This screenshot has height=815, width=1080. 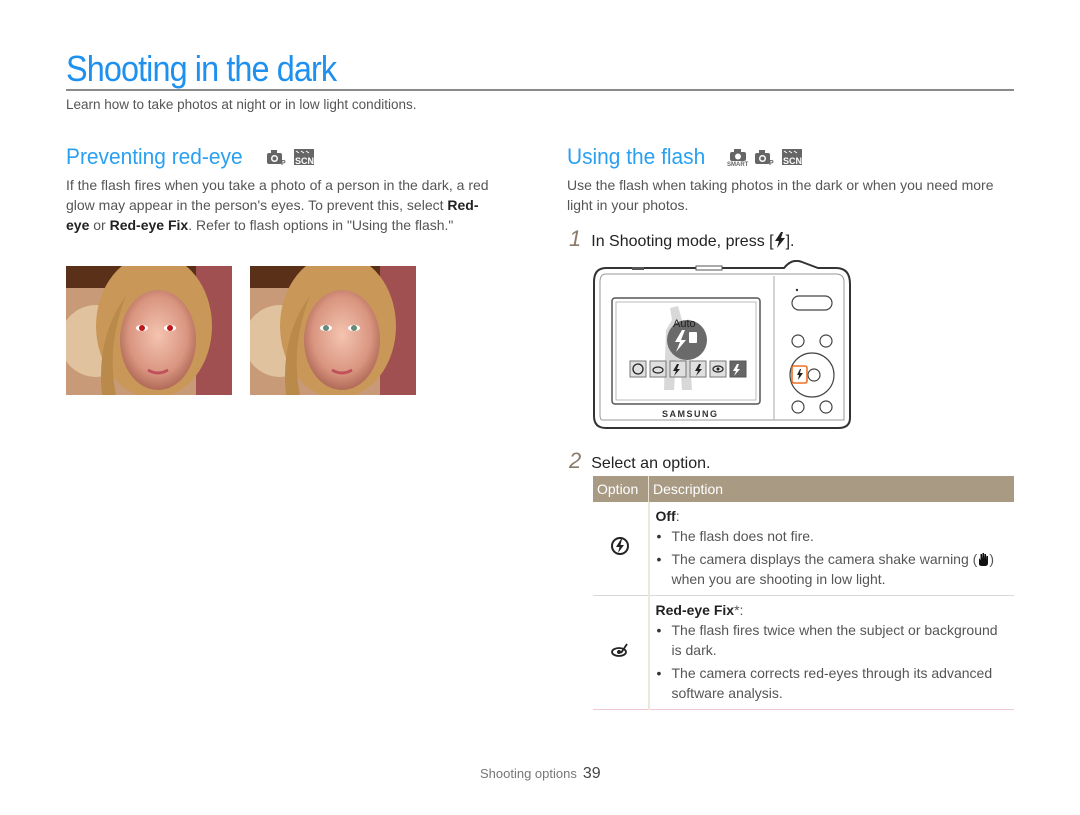 What do you see at coordinates (695, 610) in the screenshot?
I see `option-name: Red-eye Fix` at bounding box center [695, 610].